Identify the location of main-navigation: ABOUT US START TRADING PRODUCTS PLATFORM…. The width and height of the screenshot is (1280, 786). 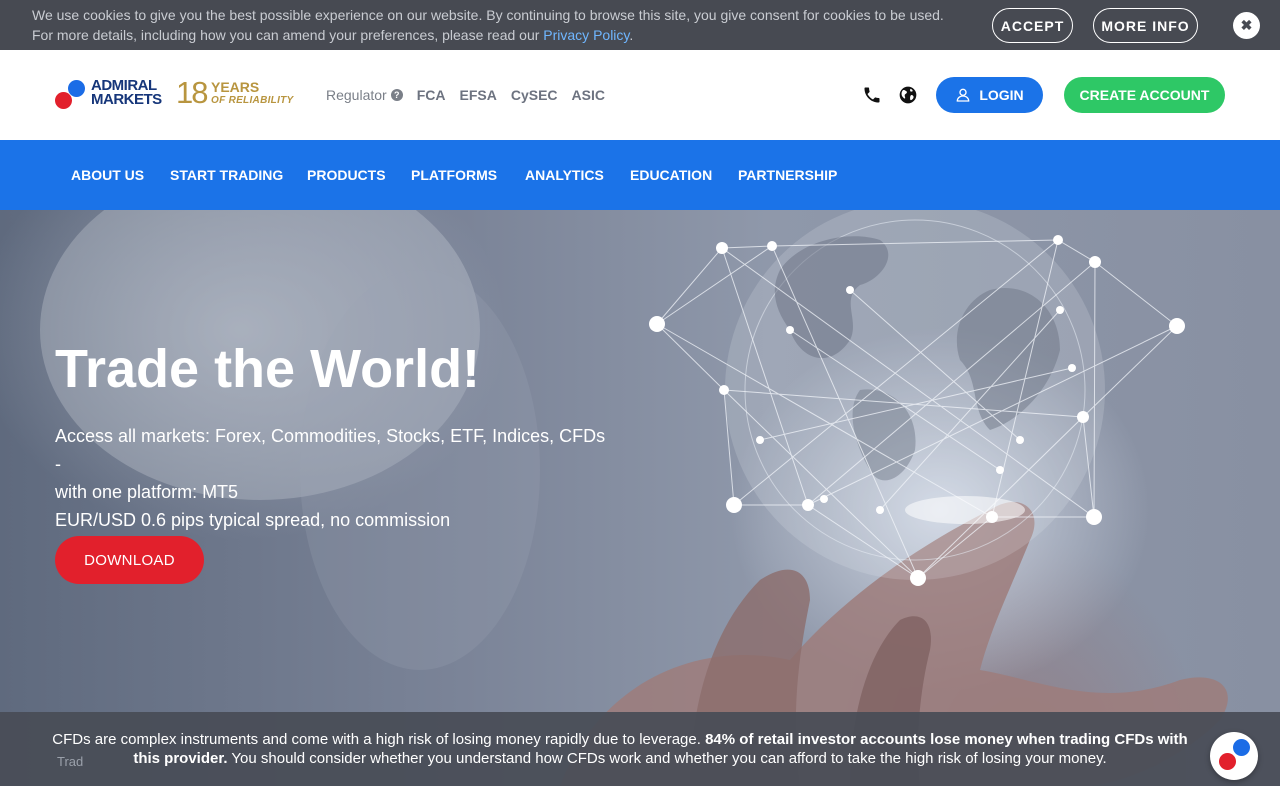
(640, 175).